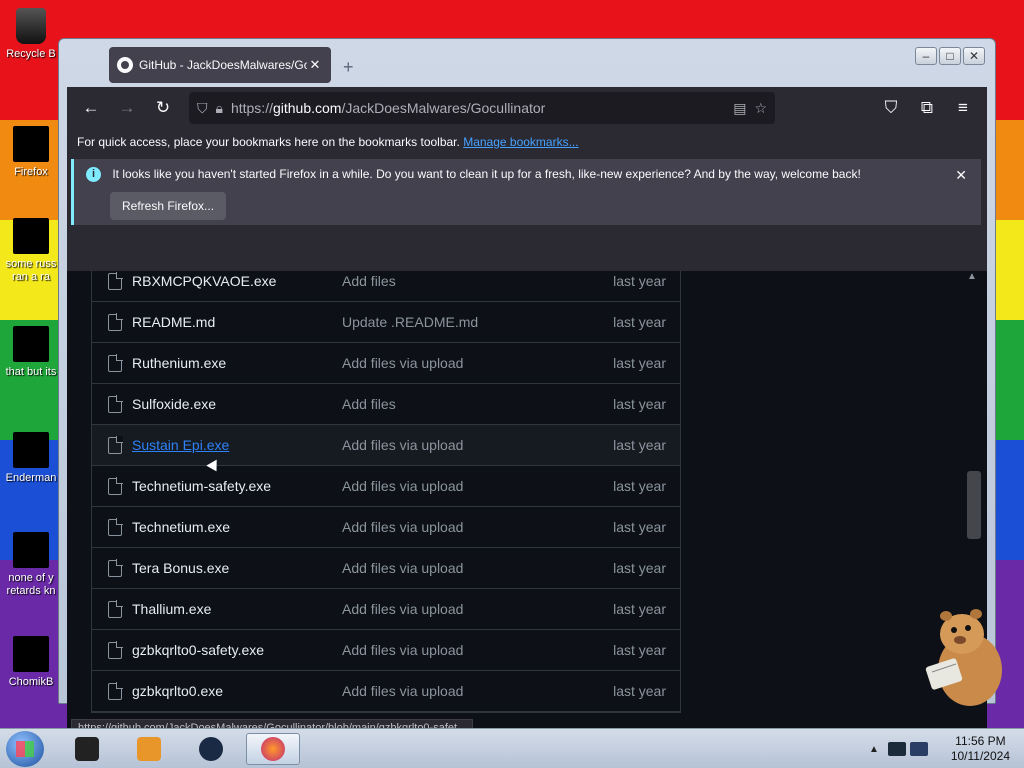 This screenshot has height=768, width=1024. I want to click on reader-view-icon: ▤, so click(739, 108).